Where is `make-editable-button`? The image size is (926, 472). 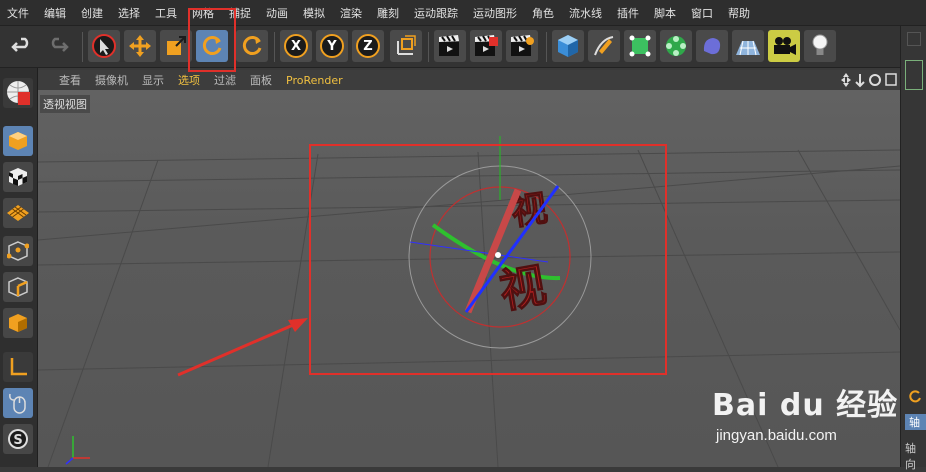
make-editable-button is located at coordinates (18, 93).